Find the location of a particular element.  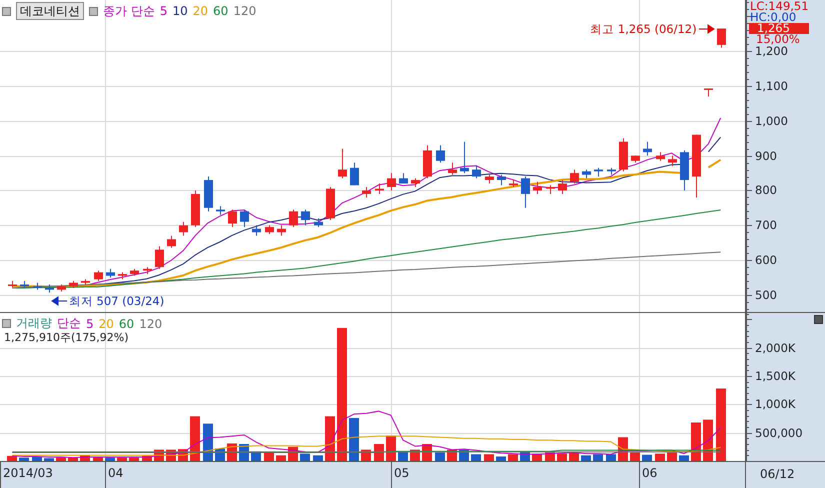

legend-title: 종가 단순 is located at coordinates (129, 11).